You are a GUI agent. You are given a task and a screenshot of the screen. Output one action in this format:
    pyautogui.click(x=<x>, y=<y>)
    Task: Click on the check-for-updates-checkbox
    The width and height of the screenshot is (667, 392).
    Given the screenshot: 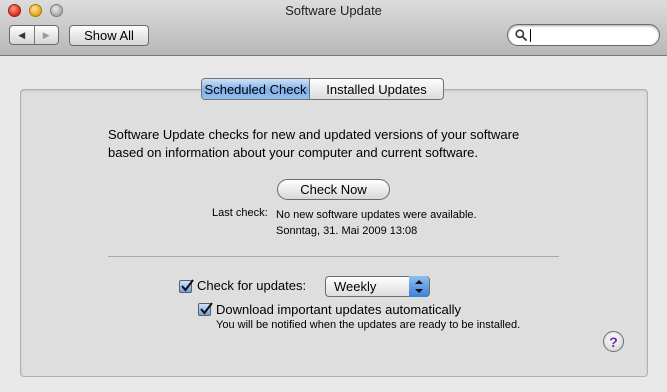 What is the action you would take?
    pyautogui.click(x=186, y=286)
    